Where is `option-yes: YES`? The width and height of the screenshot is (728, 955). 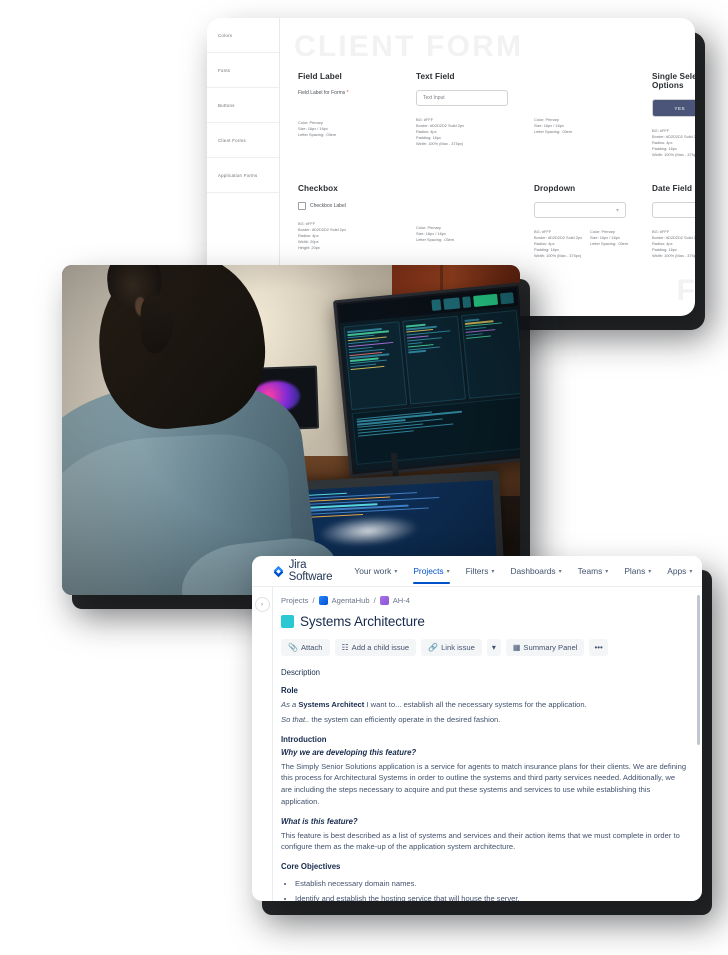 option-yes: YES is located at coordinates (674, 108).